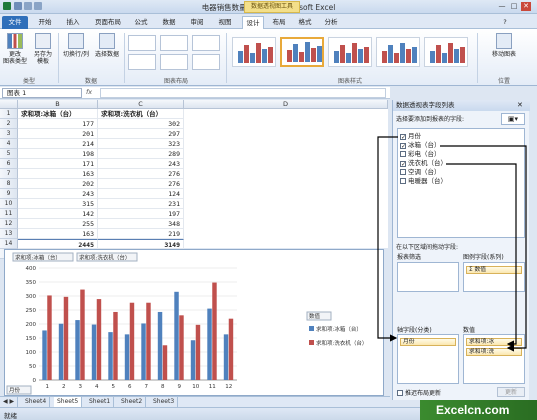  I want to click on status-ready: 就绪, so click(10, 416).